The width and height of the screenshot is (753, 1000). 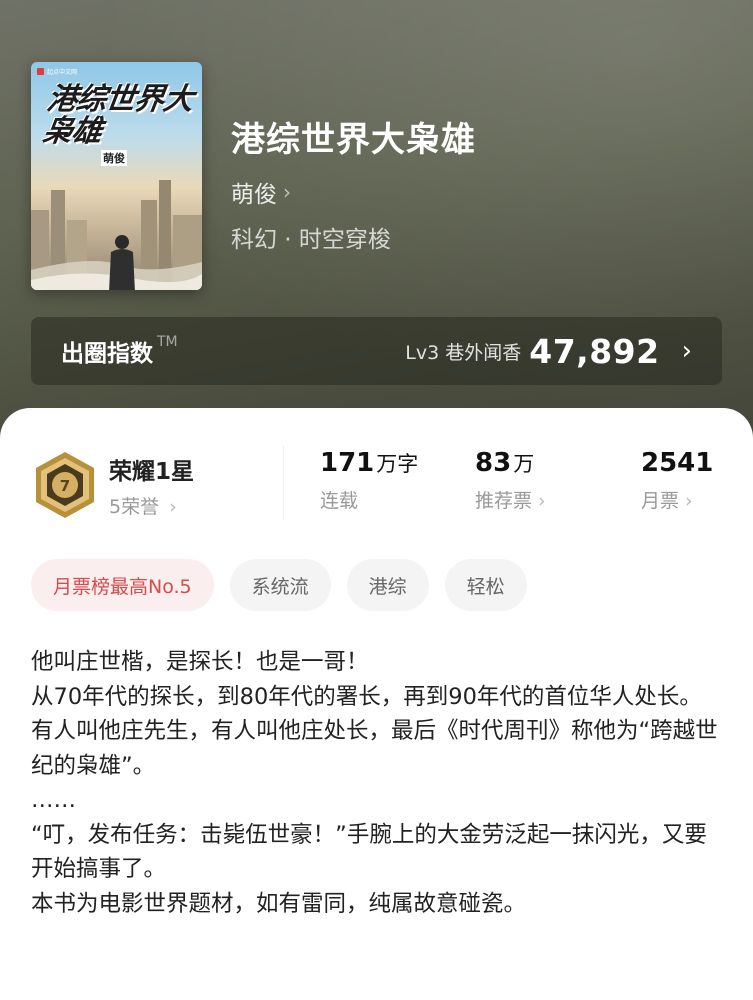 I want to click on description-line: “叮，发布任务：击毙伍世豪！”手腕上的大金劳泛起一抹闪光，又要开始搞事了。, so click(x=369, y=852).